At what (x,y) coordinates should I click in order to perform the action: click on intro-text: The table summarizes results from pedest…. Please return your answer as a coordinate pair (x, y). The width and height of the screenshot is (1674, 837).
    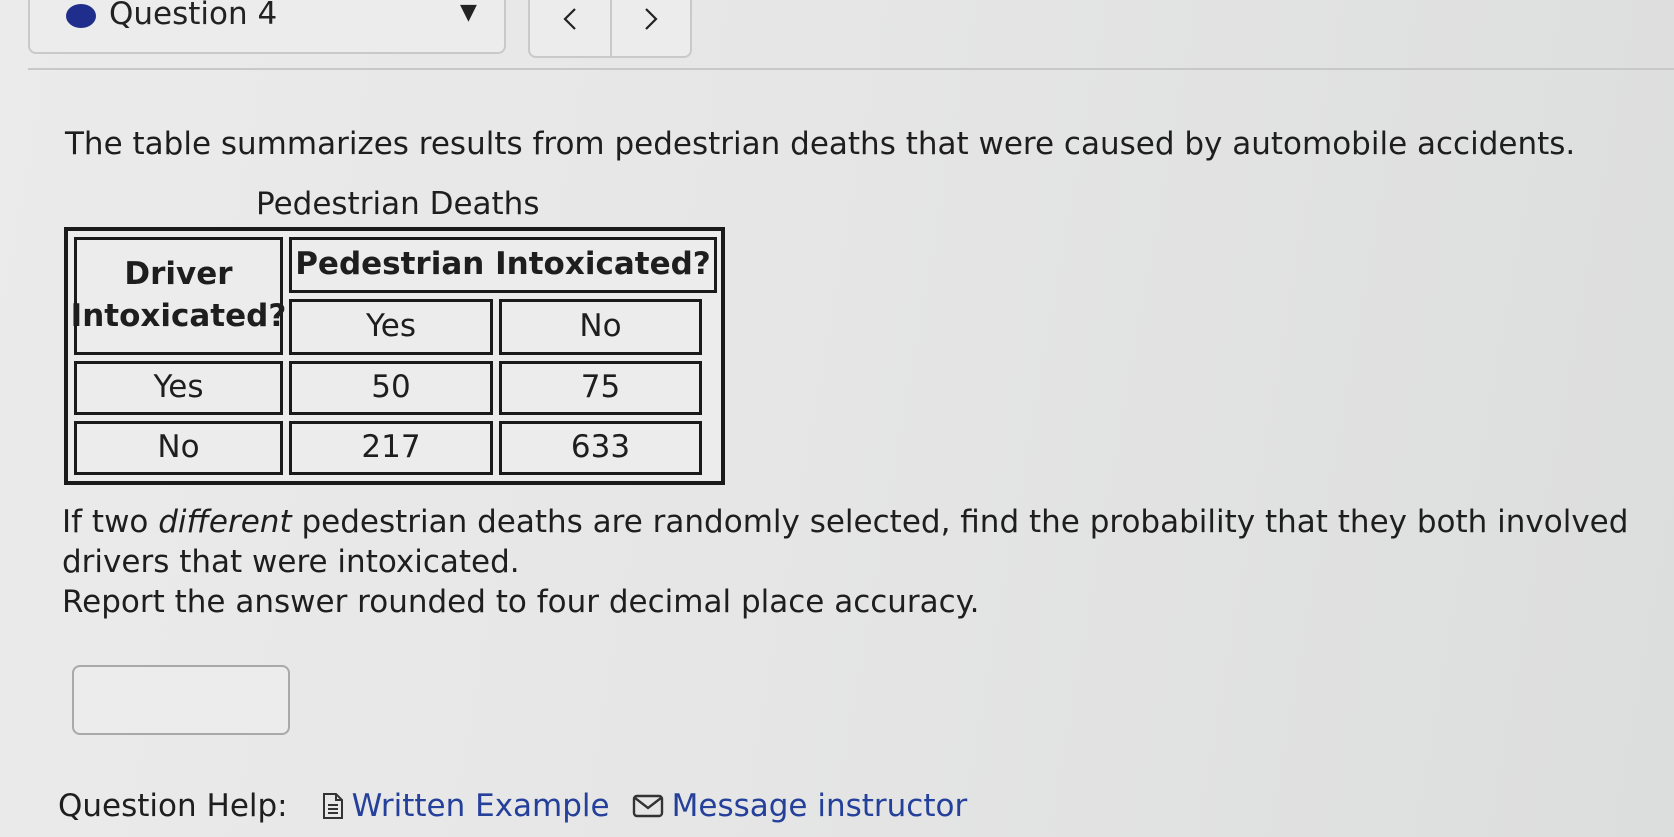
    Looking at the image, I should click on (820, 144).